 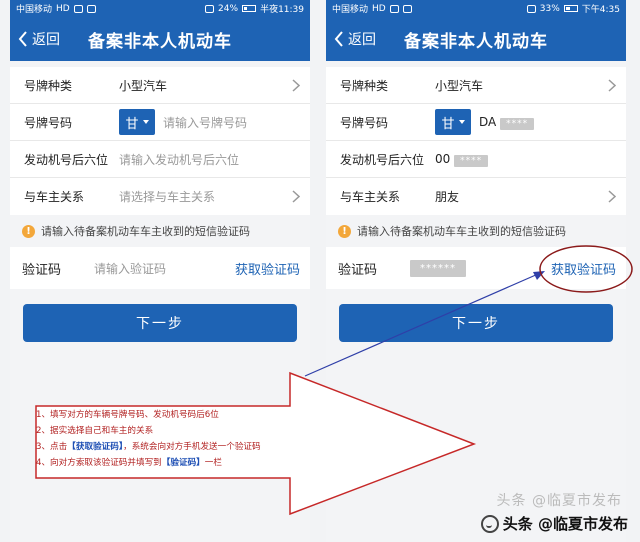 What do you see at coordinates (489, 523) in the screenshot?
I see `toutiao-logo-icon` at bounding box center [489, 523].